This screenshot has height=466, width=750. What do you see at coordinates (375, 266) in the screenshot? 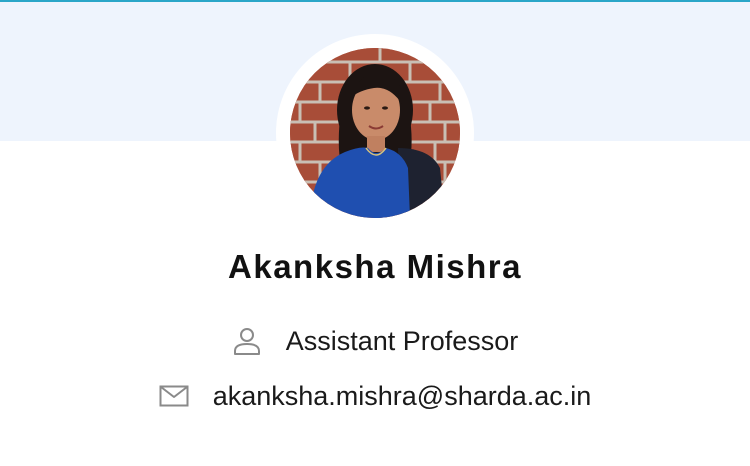
I see `profile-name: Akanksha Mishra` at bounding box center [375, 266].